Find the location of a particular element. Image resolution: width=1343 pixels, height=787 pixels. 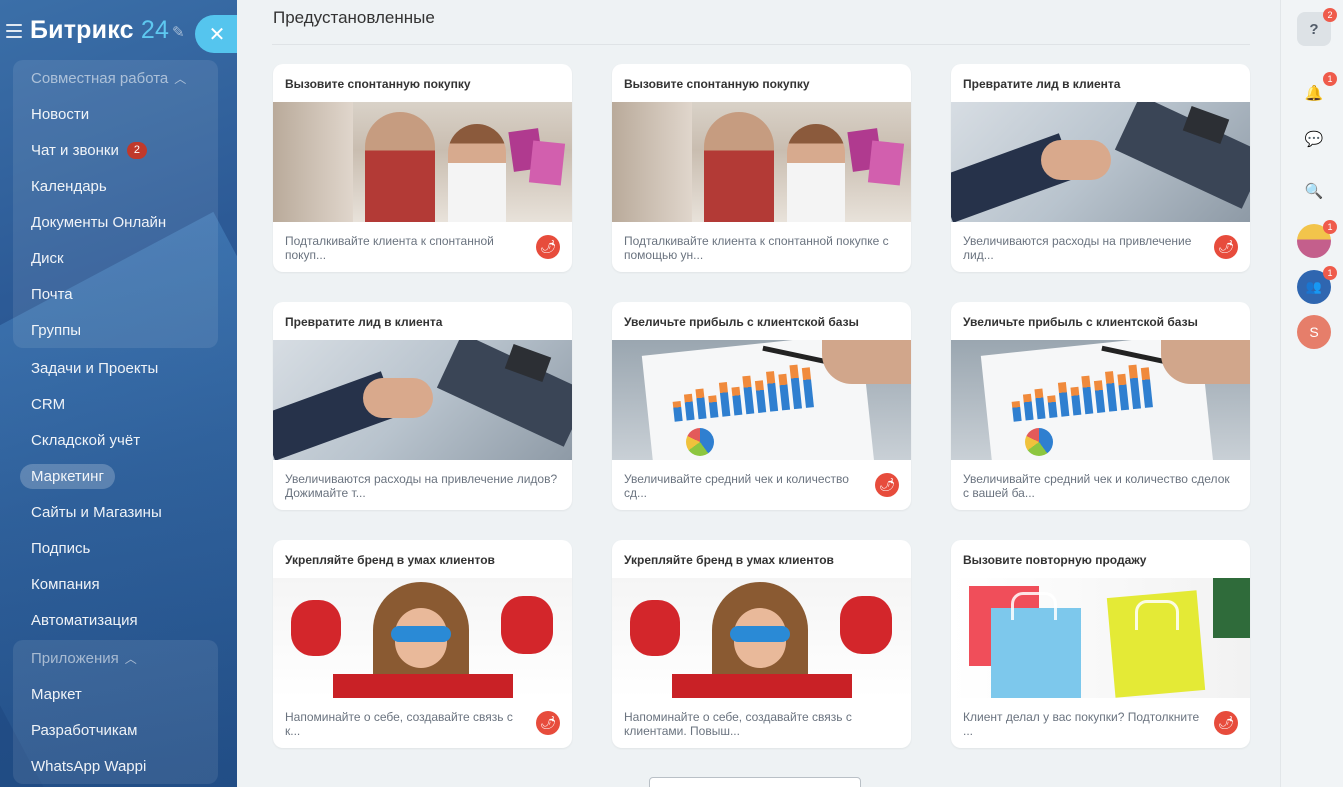

sidebar-item-label: Маркетинг is located at coordinates (67, 476).